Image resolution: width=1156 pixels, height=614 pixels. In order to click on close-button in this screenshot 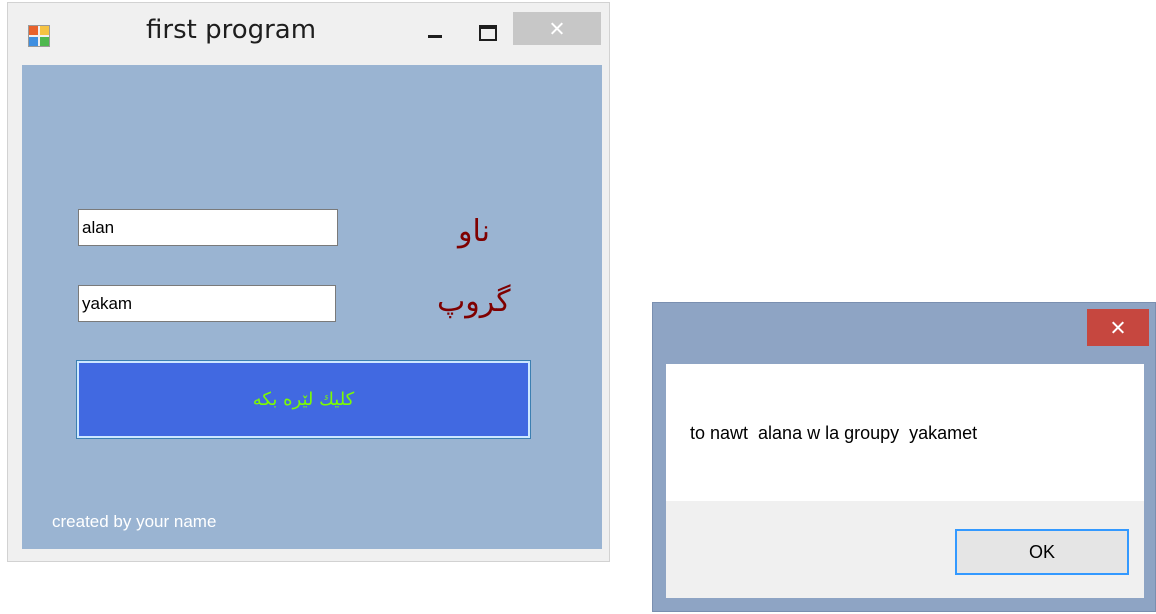, I will do `click(557, 28)`.